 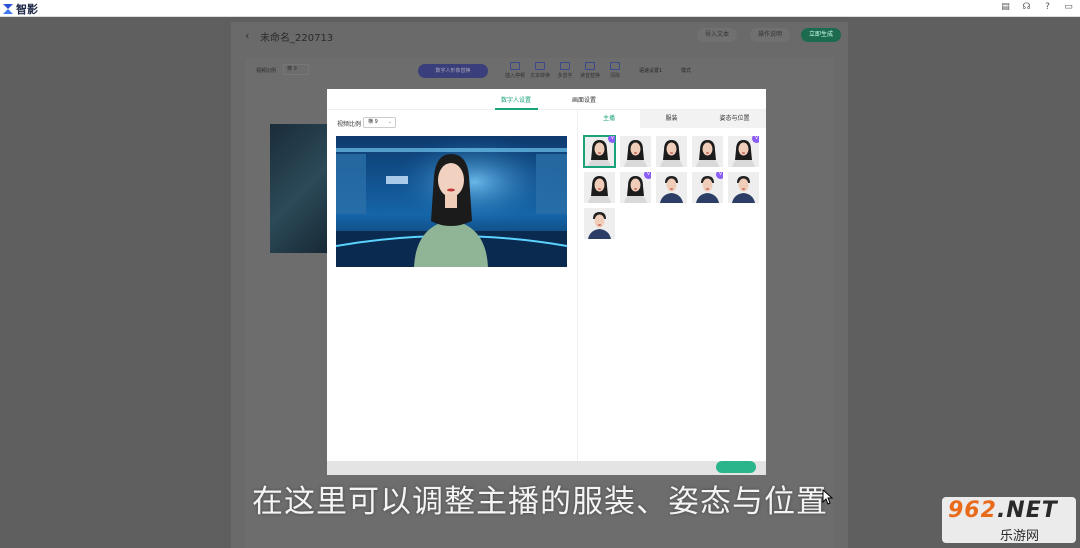 What do you see at coordinates (296, 69) in the screenshot?
I see `ratio-select: 横 9` at bounding box center [296, 69].